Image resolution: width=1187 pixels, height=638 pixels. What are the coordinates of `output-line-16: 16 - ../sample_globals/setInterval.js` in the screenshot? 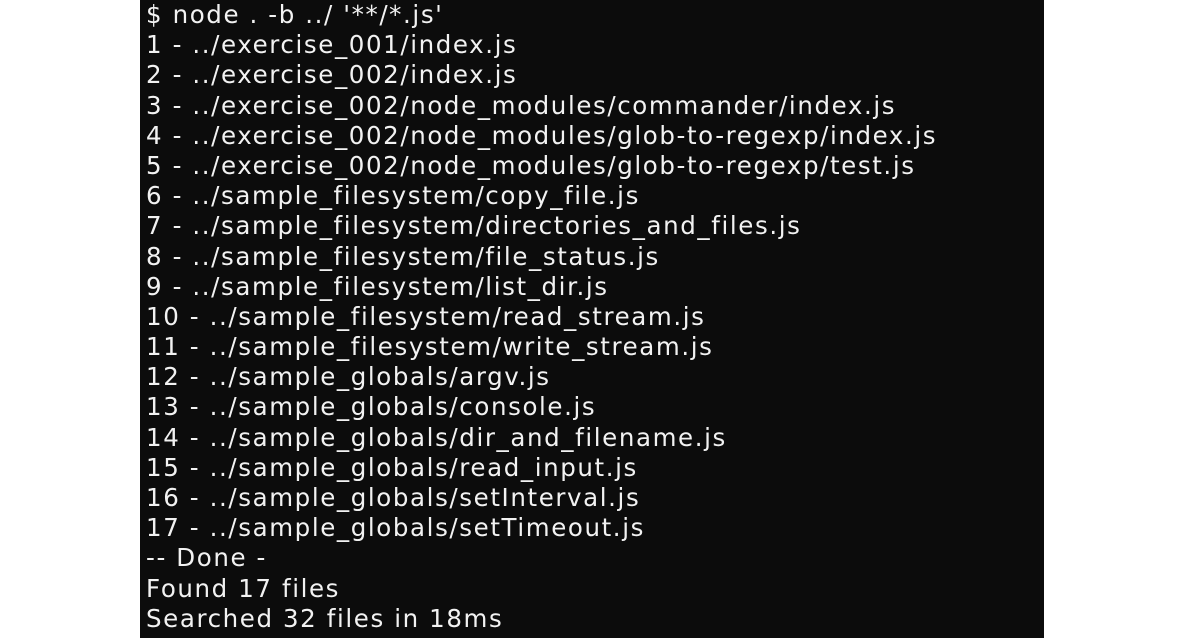 It's located at (393, 497).